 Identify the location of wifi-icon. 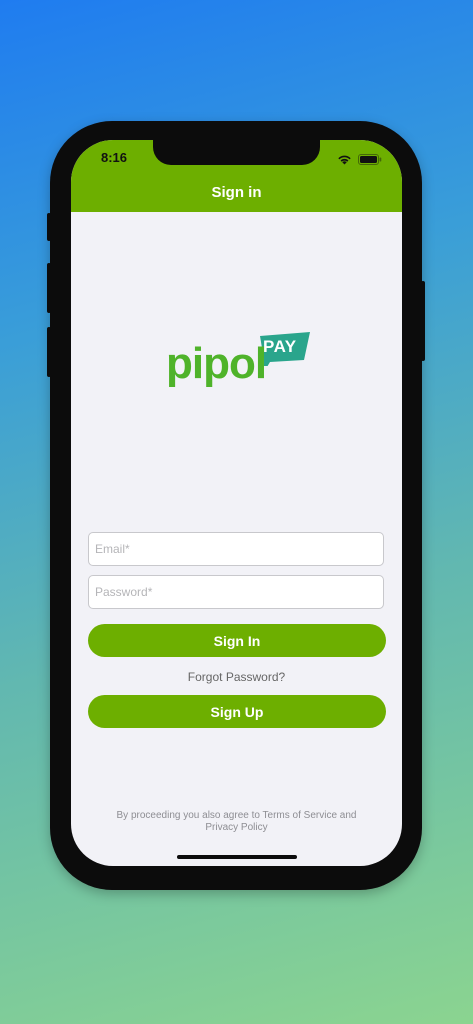
(344, 161).